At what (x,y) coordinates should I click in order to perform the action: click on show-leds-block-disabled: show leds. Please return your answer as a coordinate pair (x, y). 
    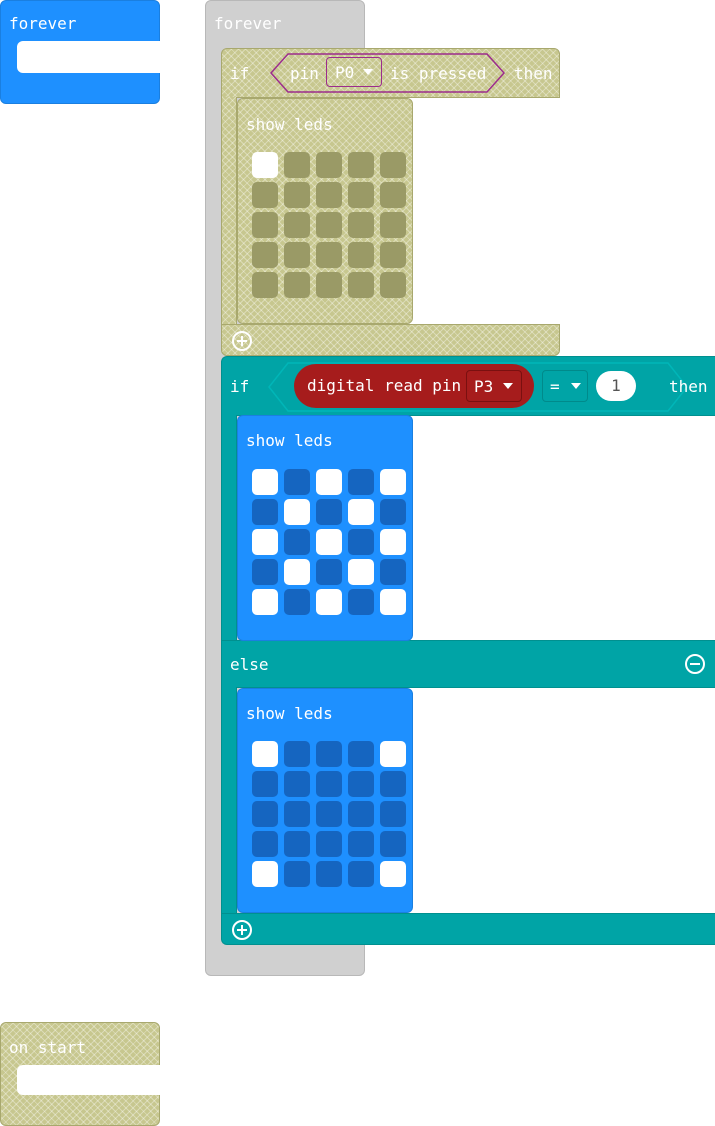
    Looking at the image, I should click on (325, 211).